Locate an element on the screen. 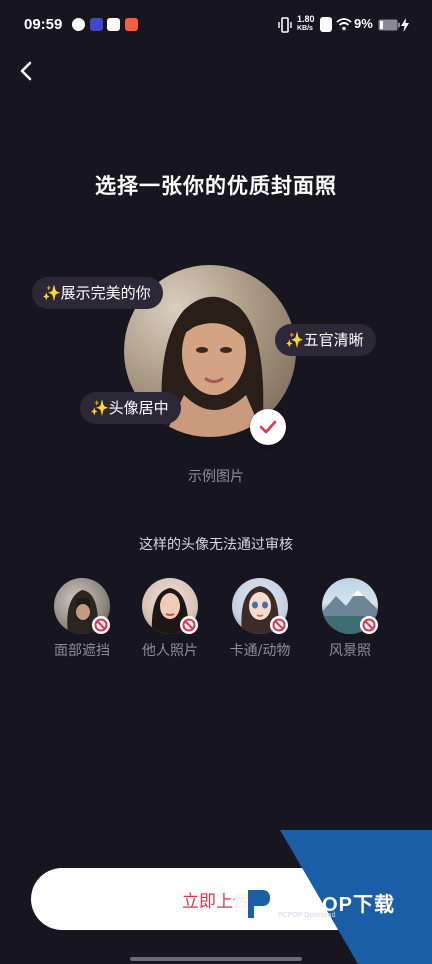 The height and width of the screenshot is (964, 432). page-title: 选择一张你的优质封面照 is located at coordinates (216, 186).